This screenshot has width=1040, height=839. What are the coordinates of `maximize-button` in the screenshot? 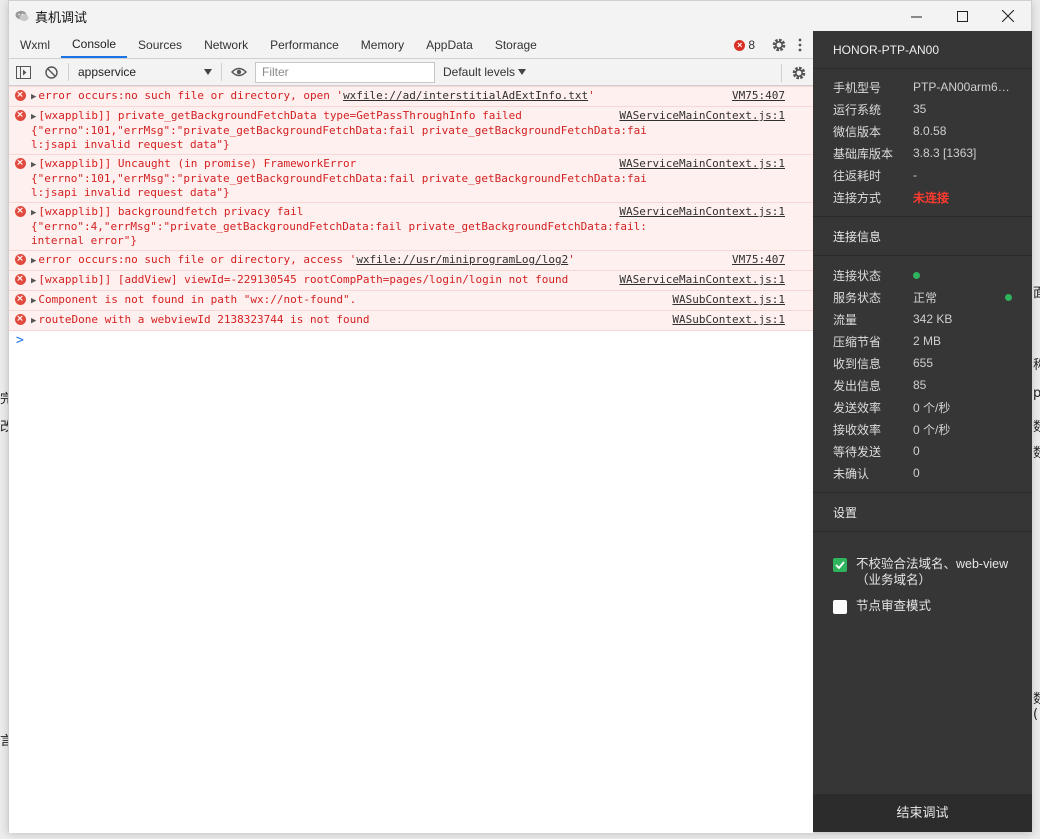 It's located at (962, 16).